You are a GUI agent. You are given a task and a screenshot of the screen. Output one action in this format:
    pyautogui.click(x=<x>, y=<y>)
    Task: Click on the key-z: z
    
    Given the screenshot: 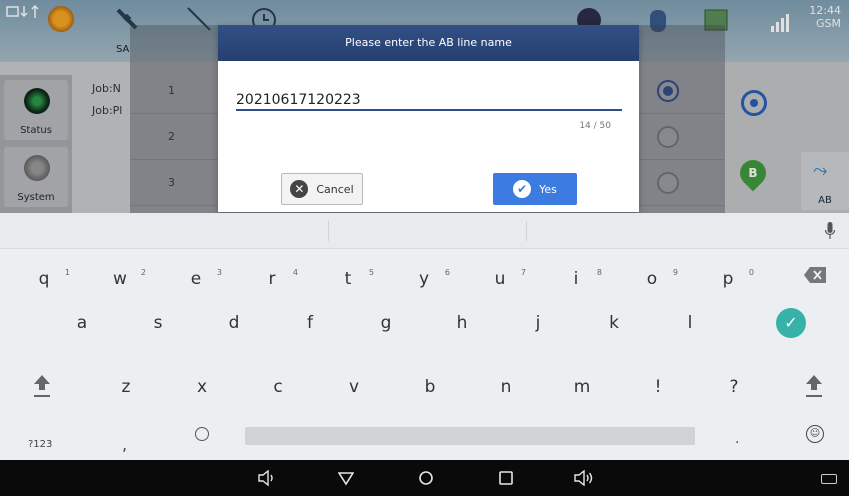 What is the action you would take?
    pyautogui.click(x=126, y=387)
    